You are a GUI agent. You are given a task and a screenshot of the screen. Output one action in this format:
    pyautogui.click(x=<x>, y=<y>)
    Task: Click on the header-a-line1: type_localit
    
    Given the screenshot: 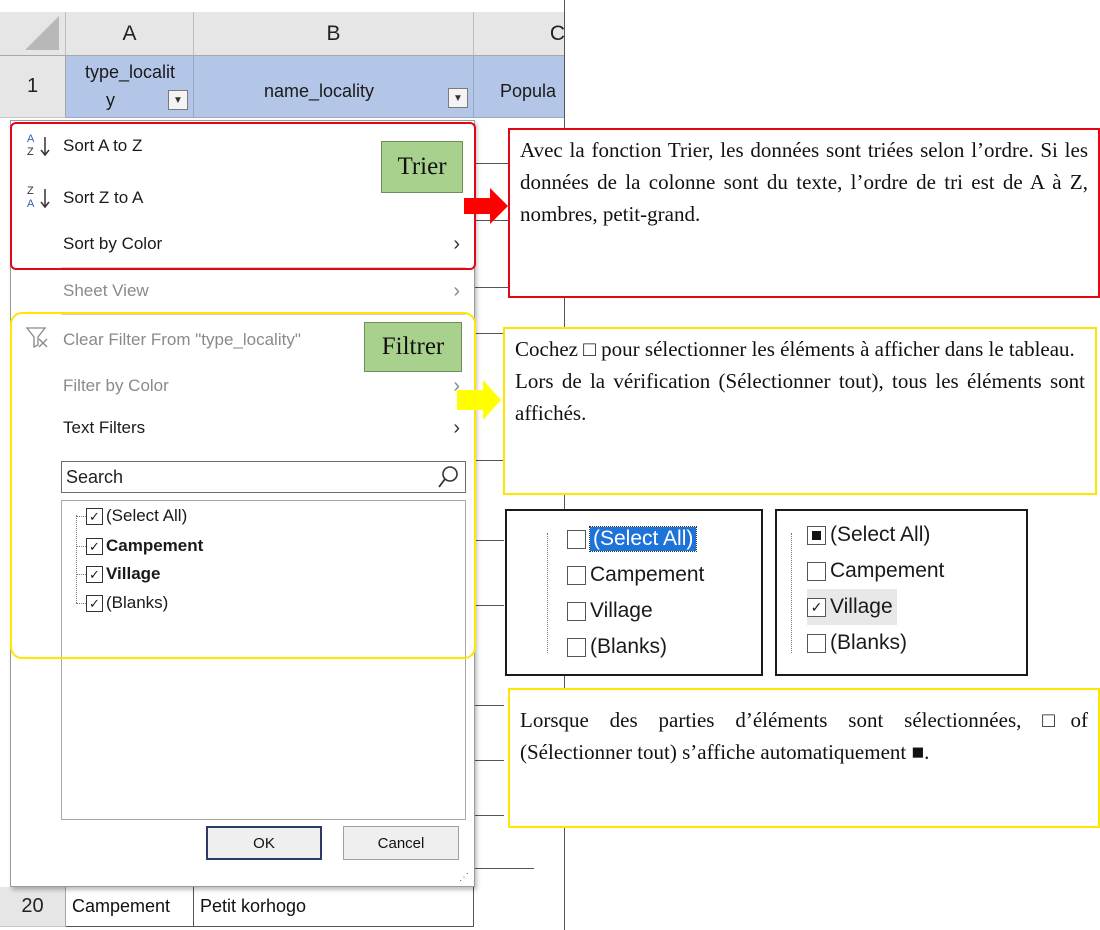 What is the action you would take?
    pyautogui.click(x=130, y=72)
    